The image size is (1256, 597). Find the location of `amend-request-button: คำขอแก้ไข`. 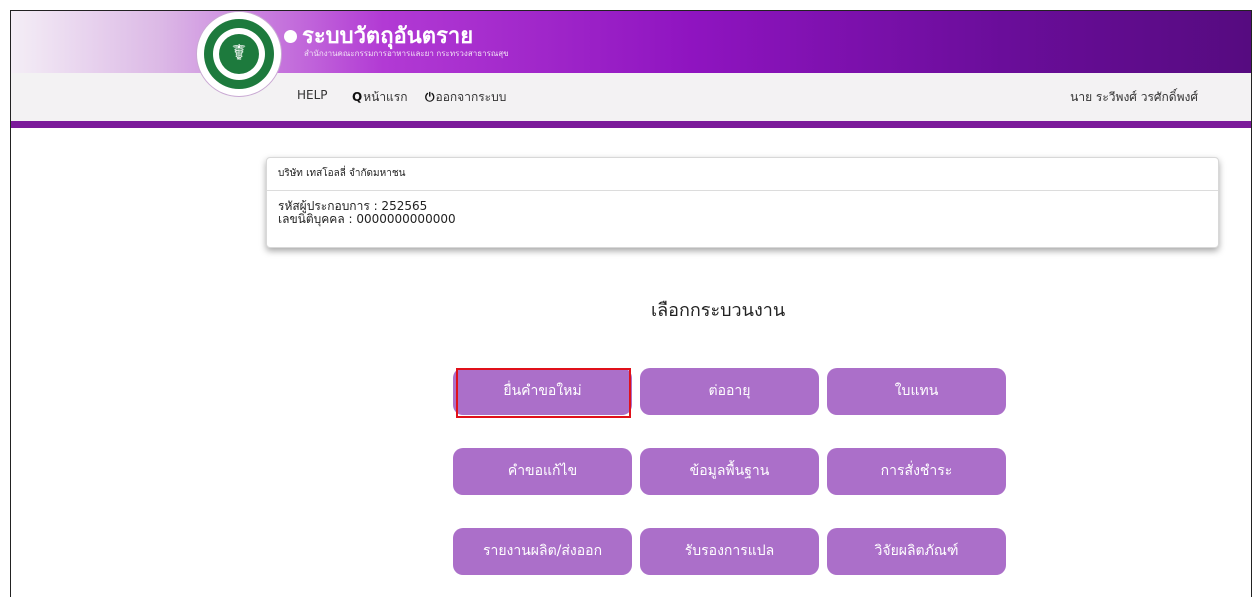

amend-request-button: คำขอแก้ไข is located at coordinates (542, 471).